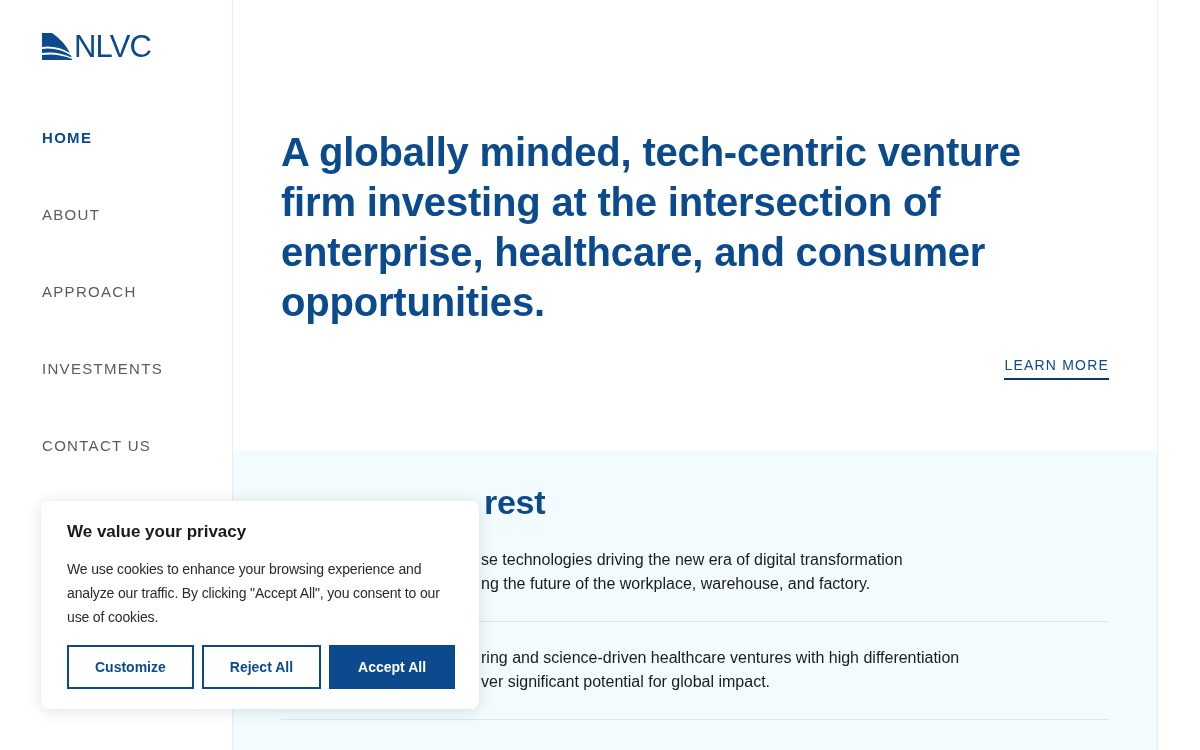  I want to click on logo-text: NLVC, so click(113, 47).